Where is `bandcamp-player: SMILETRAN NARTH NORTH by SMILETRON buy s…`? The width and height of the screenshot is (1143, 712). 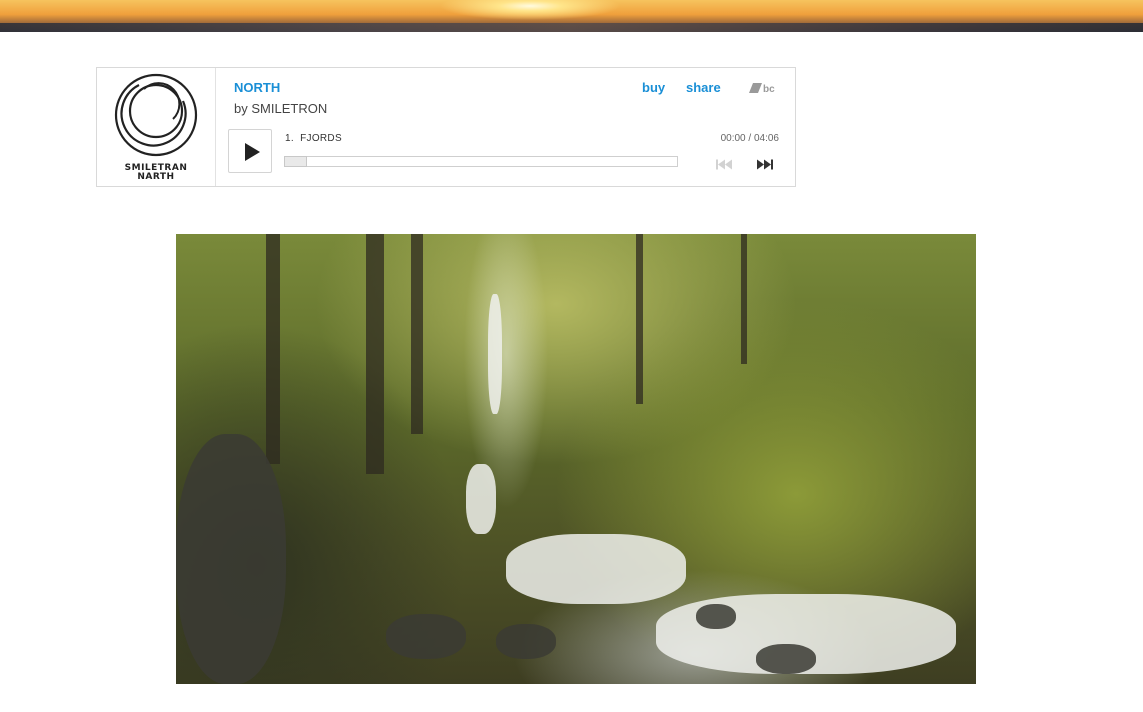 bandcamp-player: SMILETRAN NARTH NORTH by SMILETRON buy s… is located at coordinates (446, 127).